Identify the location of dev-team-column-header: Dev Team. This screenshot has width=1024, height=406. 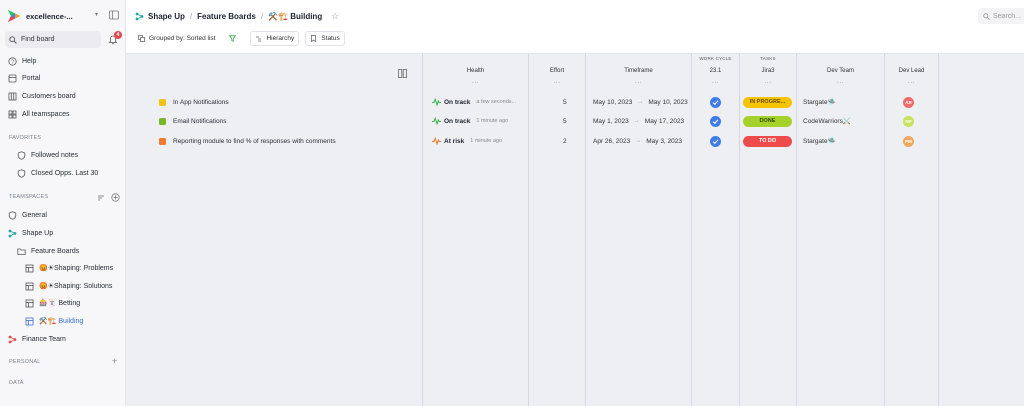
(840, 71).